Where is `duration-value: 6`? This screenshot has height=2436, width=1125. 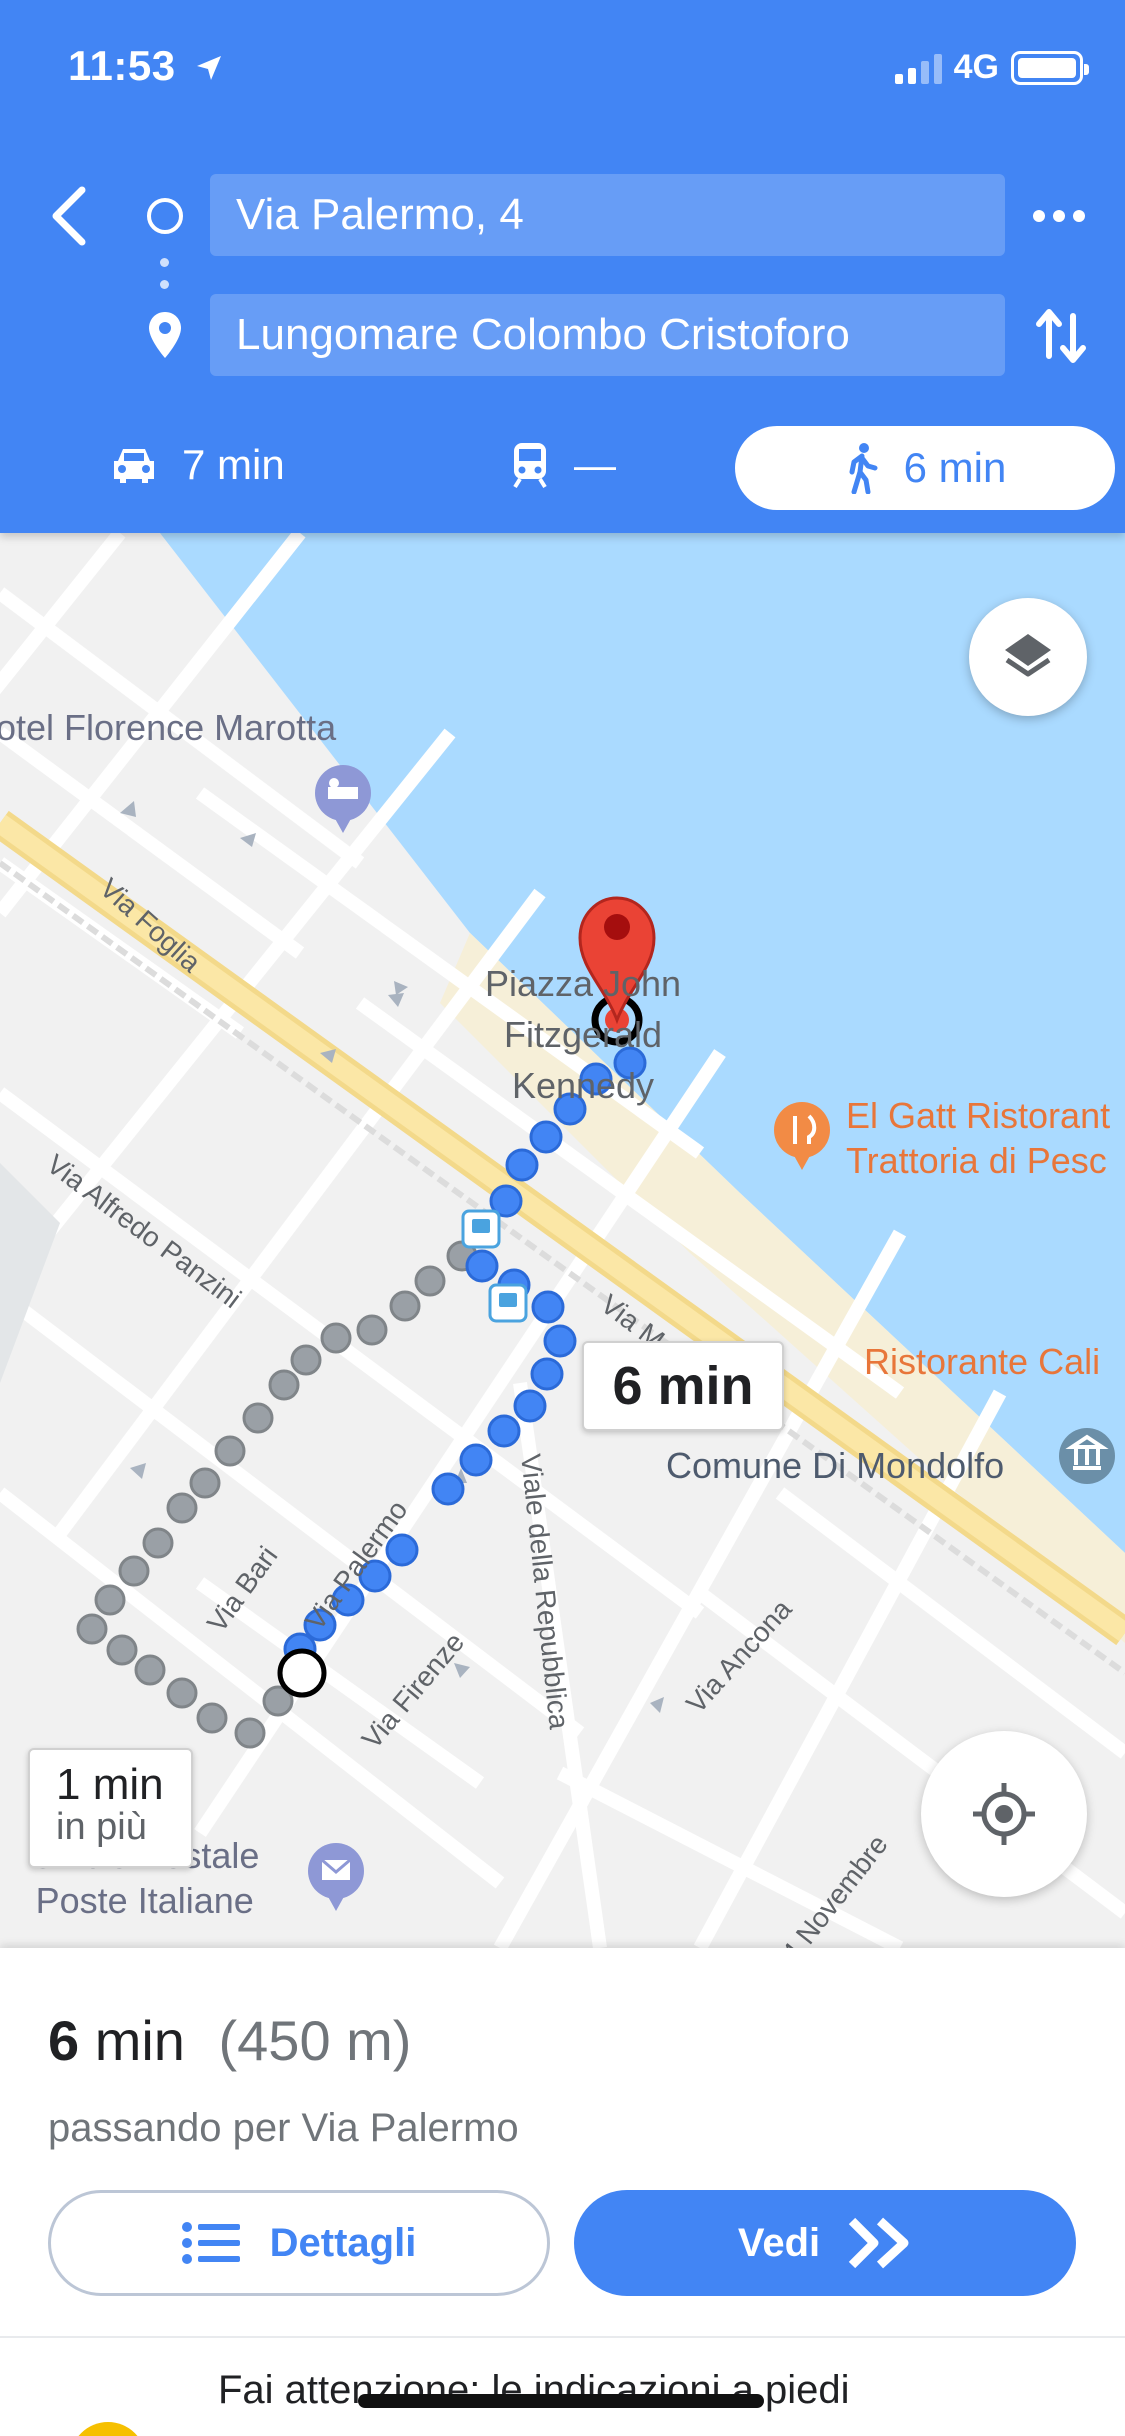
duration-value: 6 is located at coordinates (64, 2040).